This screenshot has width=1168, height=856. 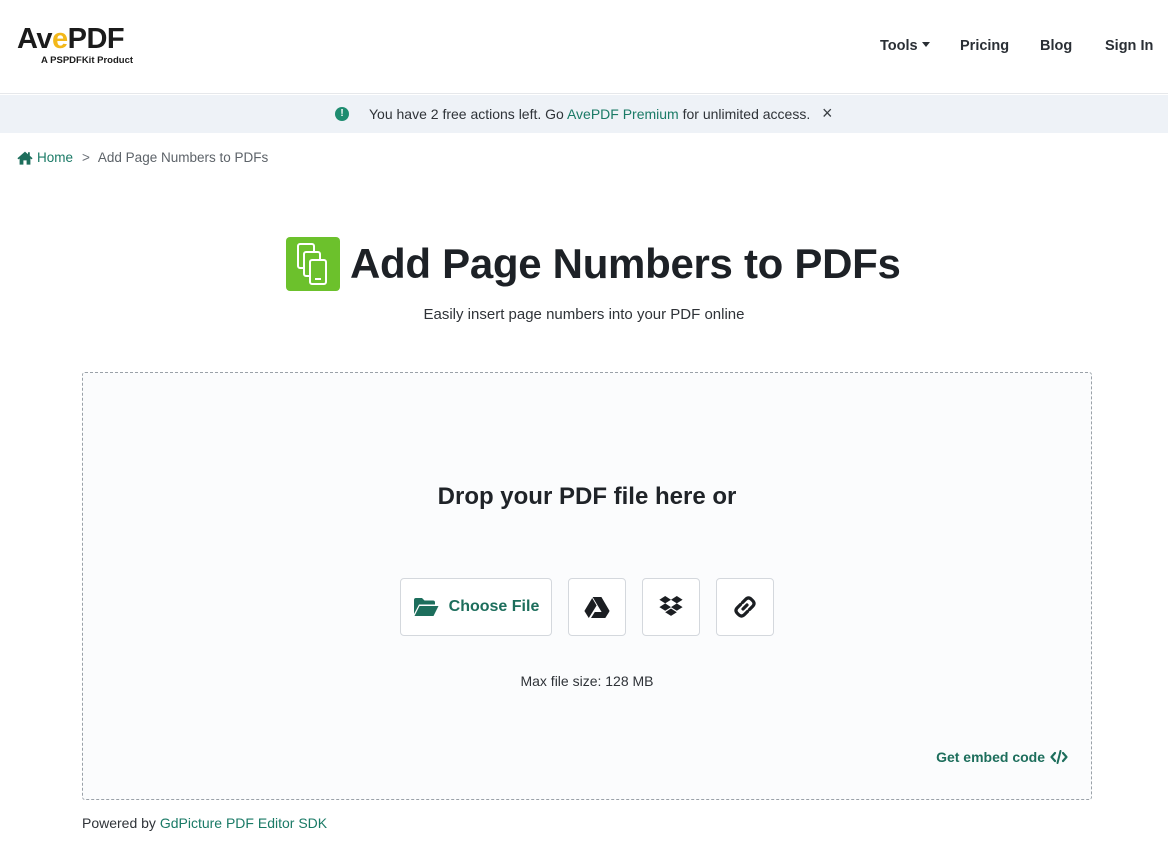 I want to click on premium-link: AvePDF Premium, so click(x=623, y=114).